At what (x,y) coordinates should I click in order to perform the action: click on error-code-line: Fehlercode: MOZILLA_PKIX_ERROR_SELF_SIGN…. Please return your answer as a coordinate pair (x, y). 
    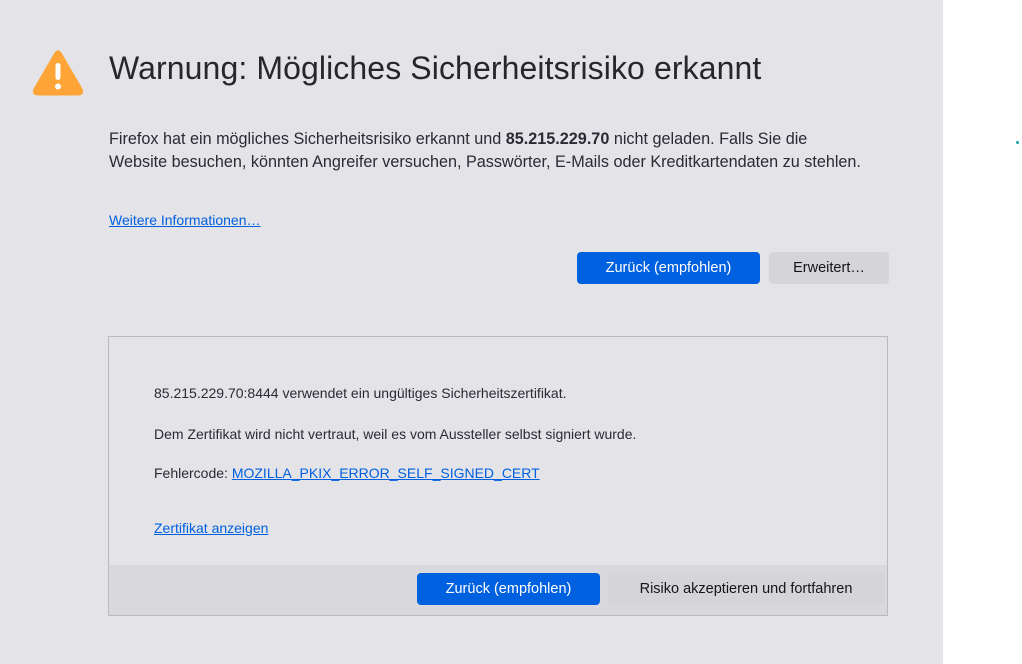
    Looking at the image, I should click on (347, 473).